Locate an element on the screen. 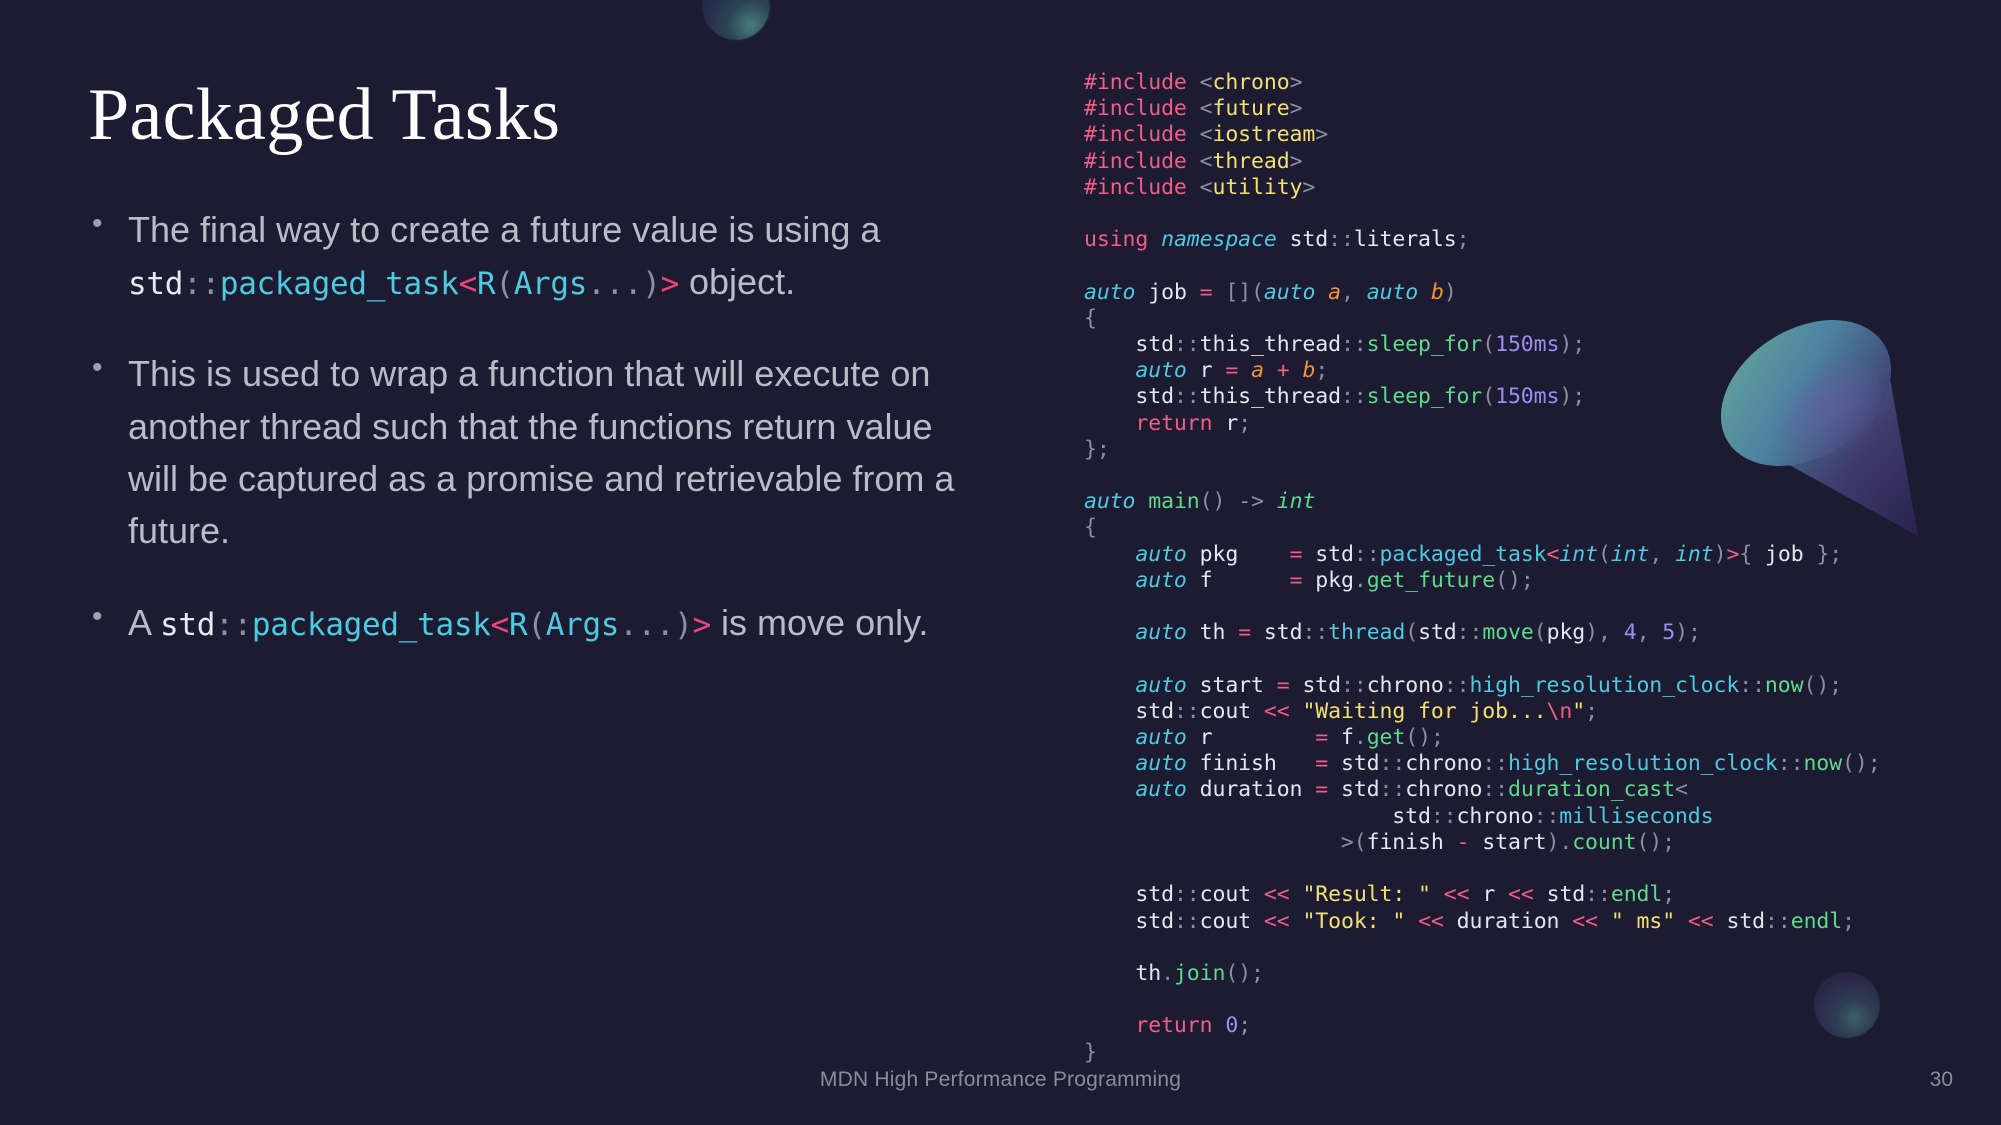  slide-footer: MDN High Performance Programming is located at coordinates (1000, 1079).